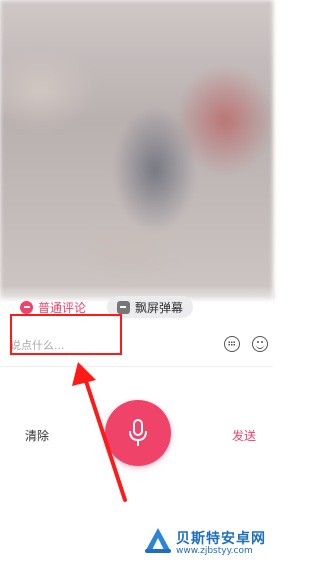 The height and width of the screenshot is (565, 320). Describe the element at coordinates (158, 307) in the screenshot. I see `tab-float-danmaku-label: 飘屏弹幕` at that location.